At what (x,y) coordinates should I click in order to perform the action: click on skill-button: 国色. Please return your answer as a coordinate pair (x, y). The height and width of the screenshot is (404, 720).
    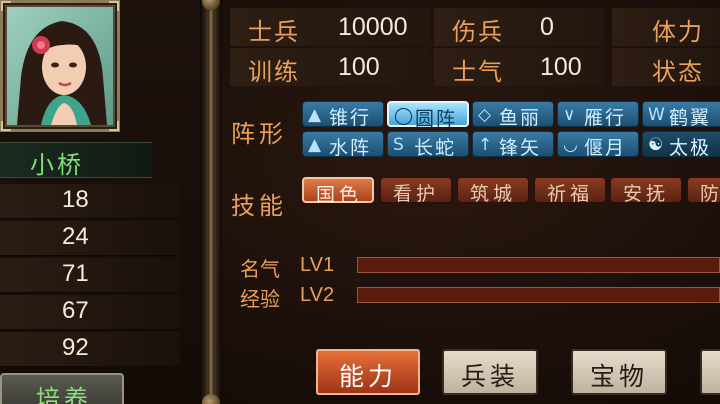
    Looking at the image, I should click on (338, 191).